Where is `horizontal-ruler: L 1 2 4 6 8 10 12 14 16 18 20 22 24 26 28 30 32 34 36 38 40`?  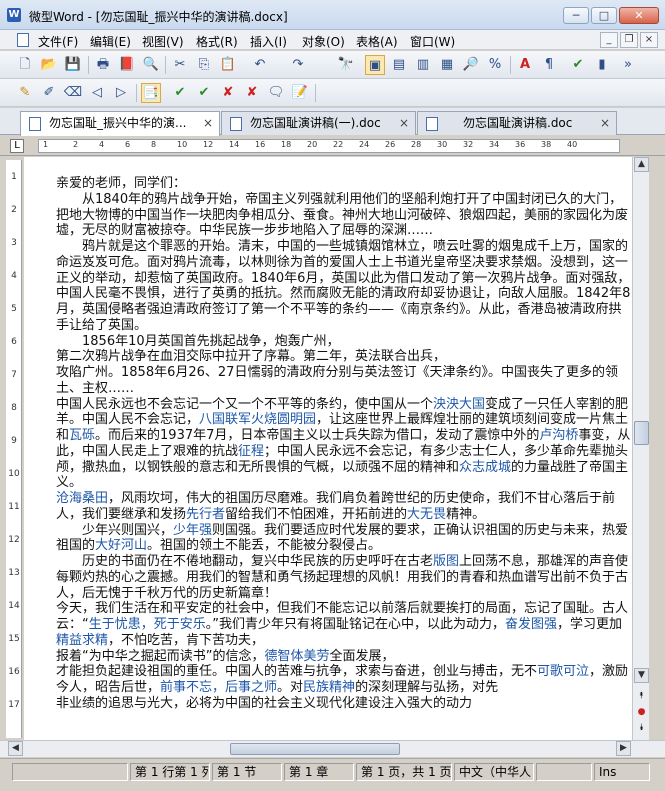
horizontal-ruler: L 1 2 4 6 8 10 12 14 16 18 20 22 24 26 28 30 32 34 36 38 40 is located at coordinates (332, 146).